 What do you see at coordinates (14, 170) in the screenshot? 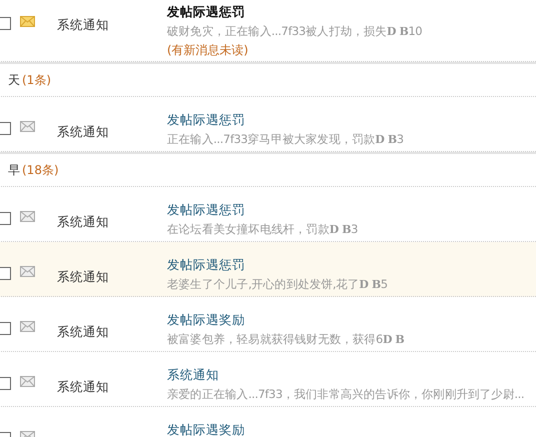
I see `group-label: 早` at bounding box center [14, 170].